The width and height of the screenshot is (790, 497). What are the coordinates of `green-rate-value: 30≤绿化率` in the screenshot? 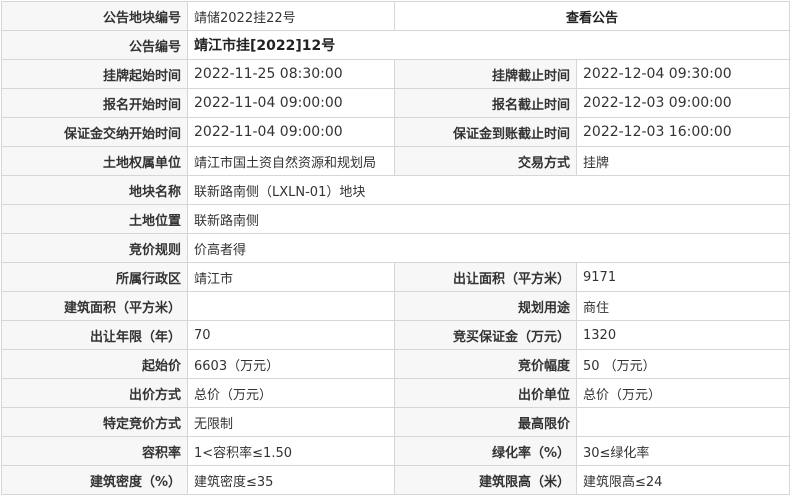 It's located at (682, 451).